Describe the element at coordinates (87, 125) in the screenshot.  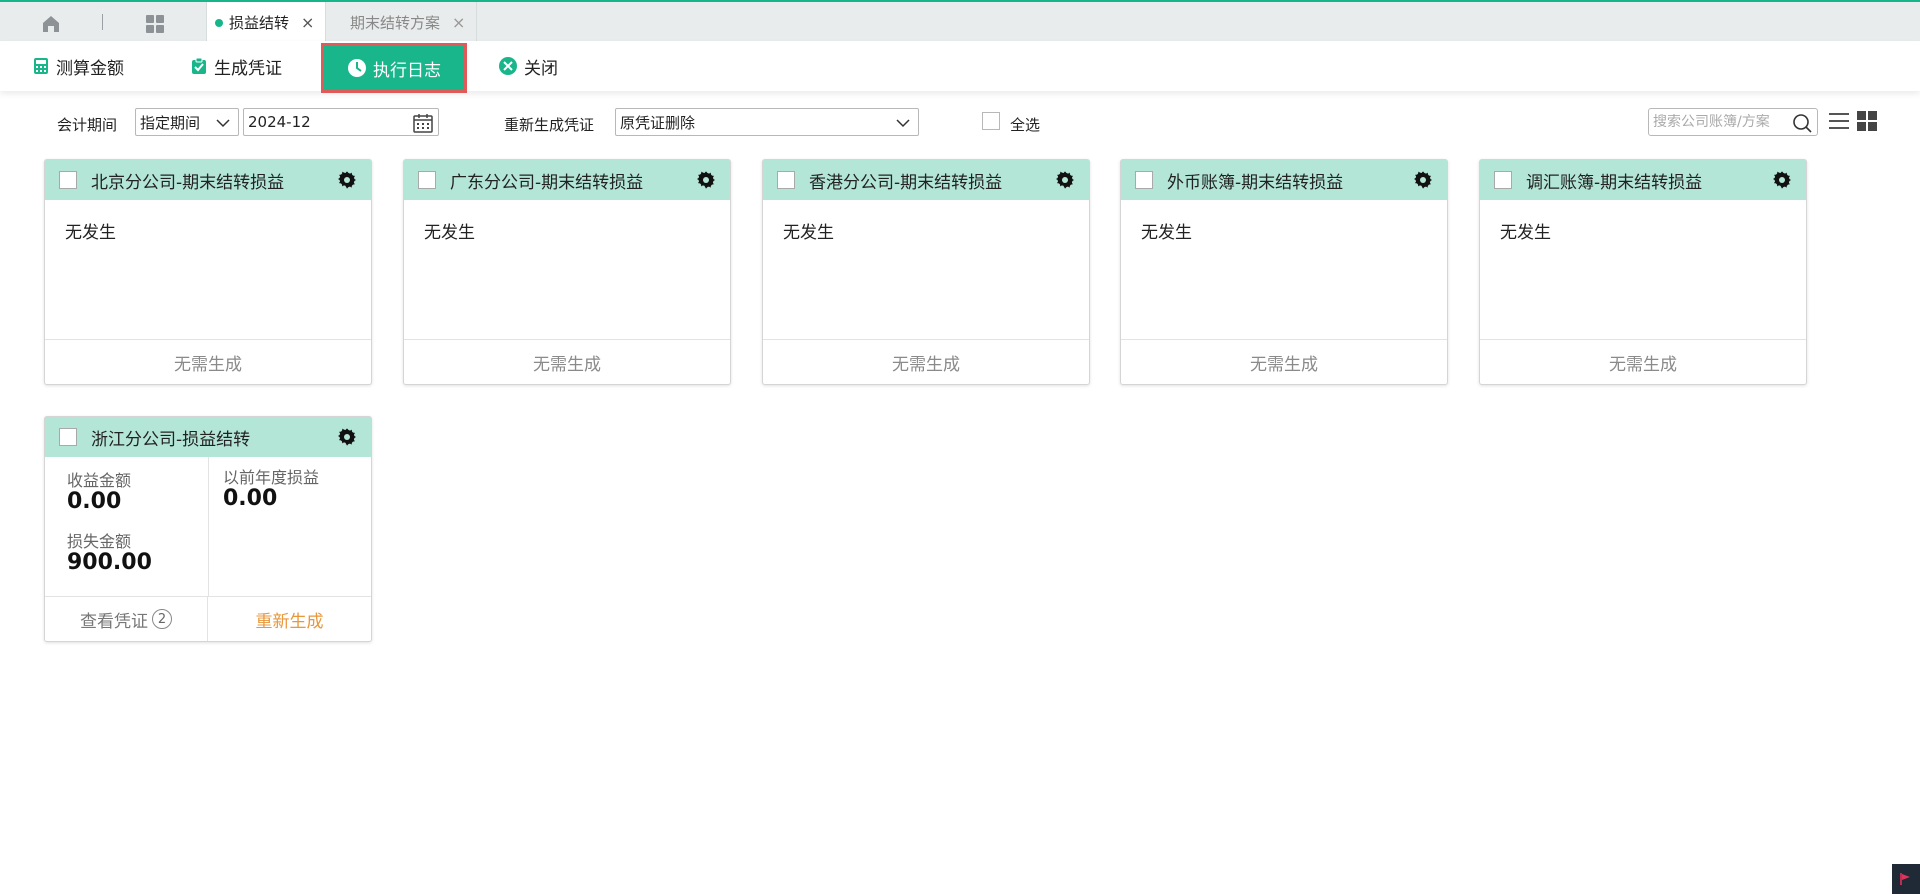
I see `period-label: 会计期间` at that location.